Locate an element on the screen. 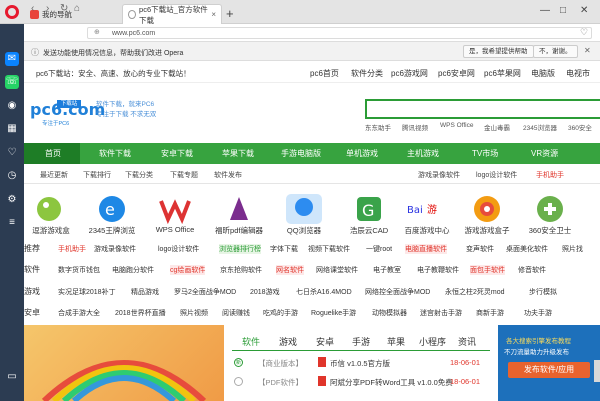  minimize-icon: — is located at coordinates (545, 10).